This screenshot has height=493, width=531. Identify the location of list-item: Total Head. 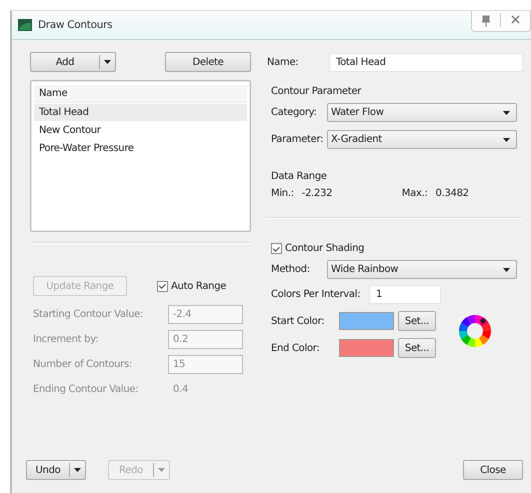
(140, 112).